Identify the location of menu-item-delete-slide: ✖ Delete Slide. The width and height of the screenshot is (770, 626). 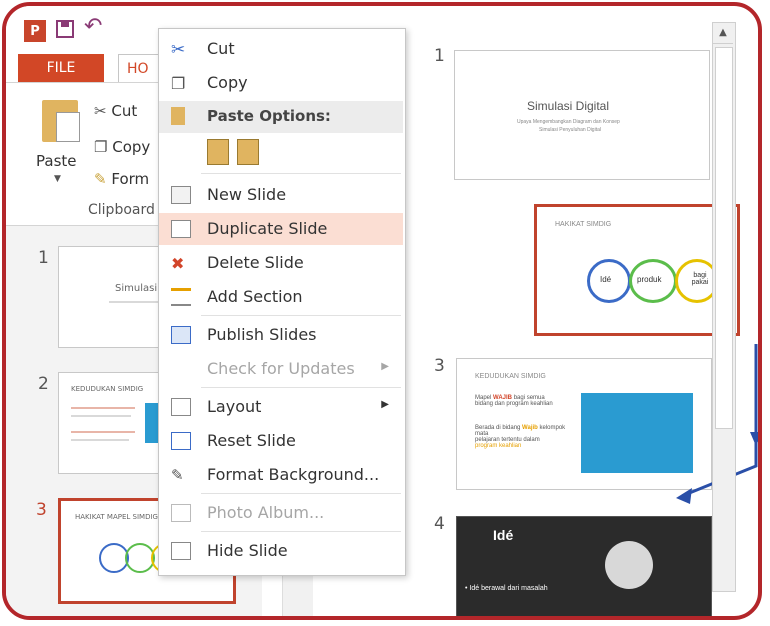
(281, 263).